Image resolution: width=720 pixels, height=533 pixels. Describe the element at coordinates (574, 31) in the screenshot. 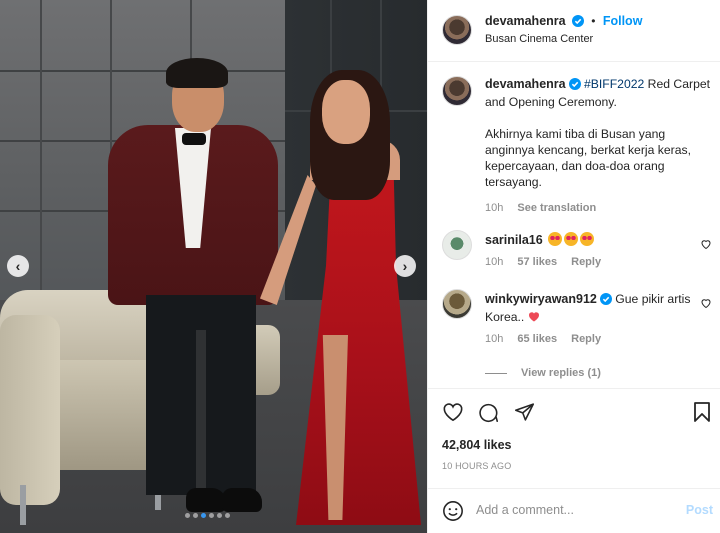

I see `post-header: devamahenra • Follow Busan Cinema Center` at that location.